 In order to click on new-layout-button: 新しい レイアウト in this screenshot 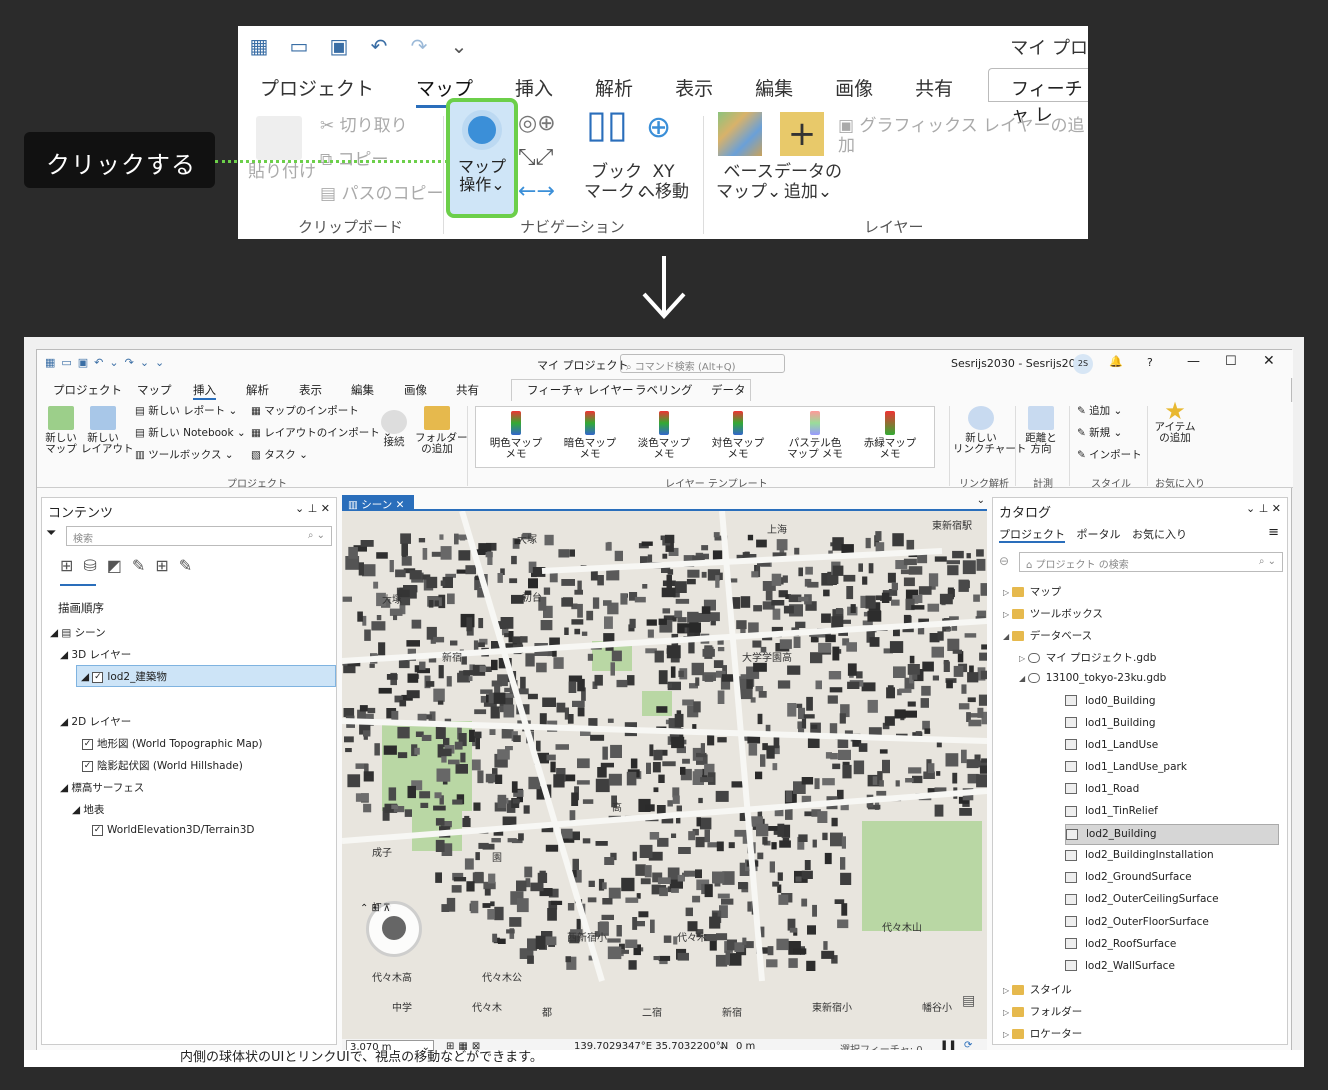, I will do `click(107, 430)`.